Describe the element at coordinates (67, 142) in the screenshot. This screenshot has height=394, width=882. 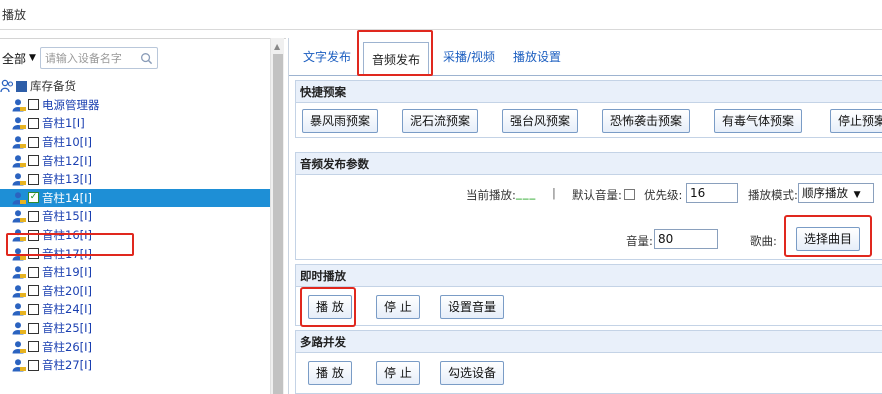
I see `device-label: 音柱10[I]` at that location.